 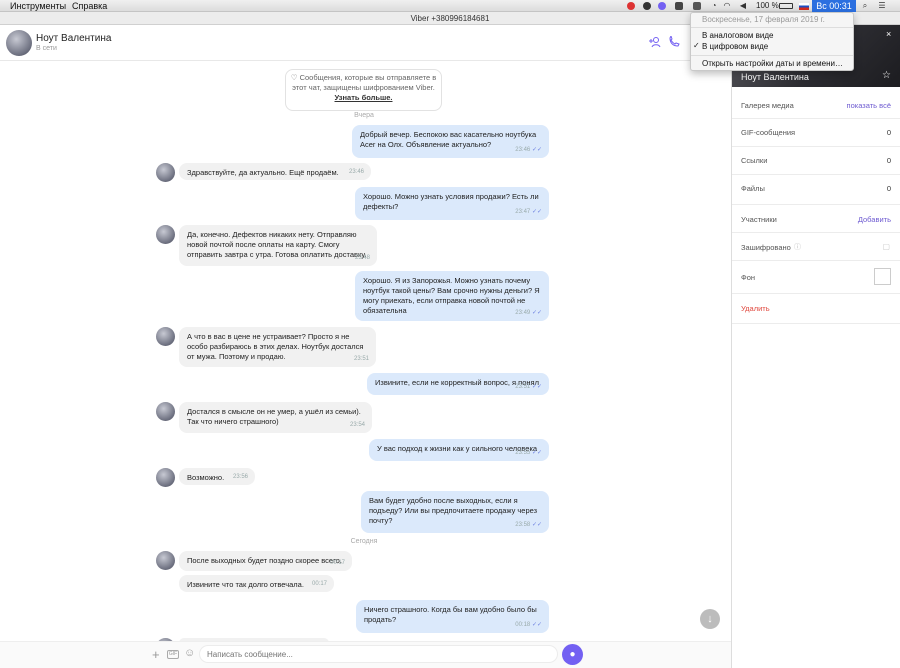 What do you see at coordinates (865, 6) in the screenshot?
I see `search-icon: ⌕` at bounding box center [865, 6].